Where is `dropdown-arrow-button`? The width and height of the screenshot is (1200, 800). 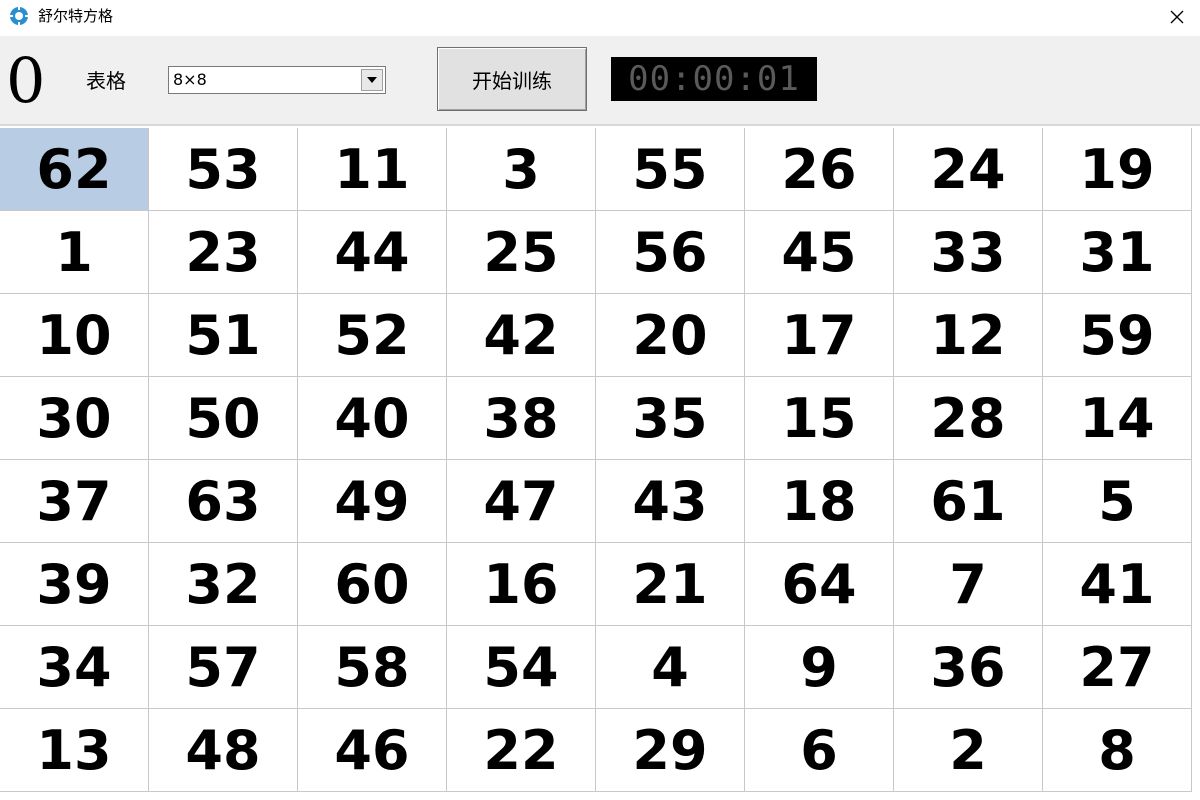 dropdown-arrow-button is located at coordinates (372, 80).